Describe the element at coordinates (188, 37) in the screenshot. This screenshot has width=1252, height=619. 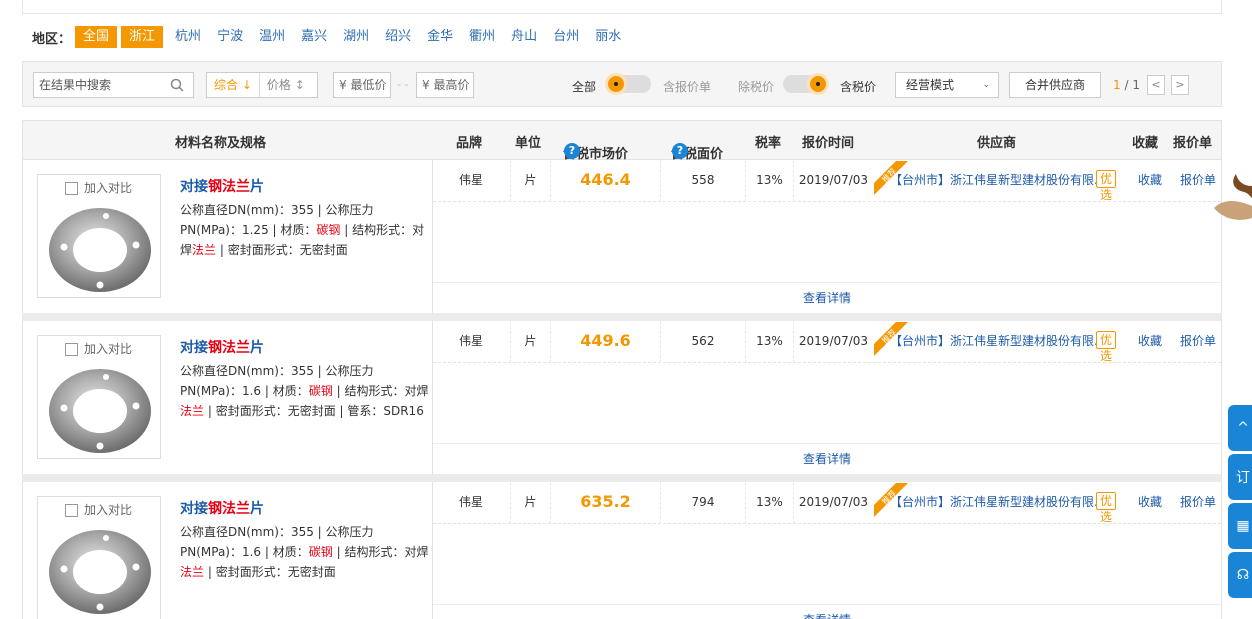
I see `region-chip: 杭州` at that location.